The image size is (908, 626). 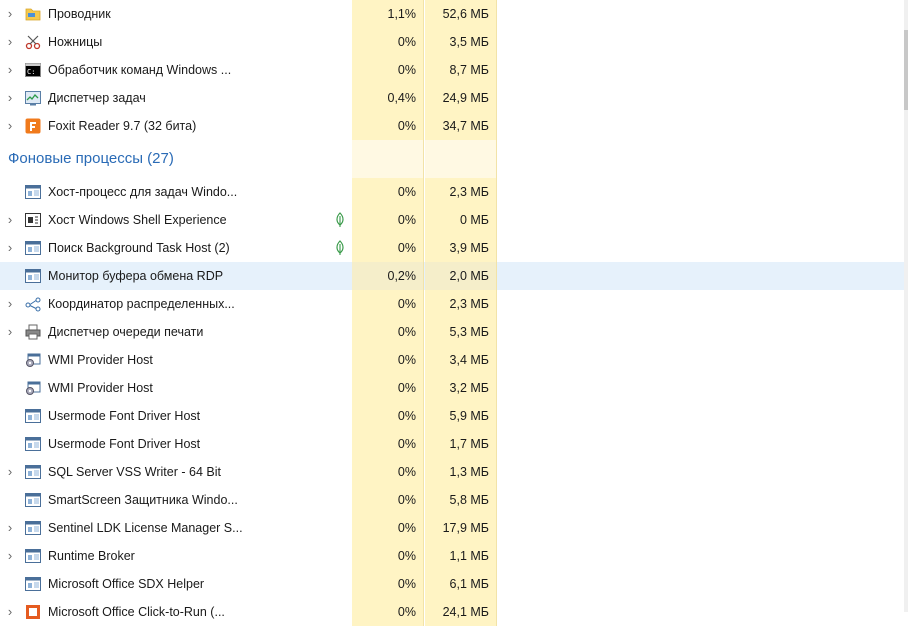 What do you see at coordinates (122, 126) in the screenshot?
I see `process-name: Foxit Reader 9.7 (32 бита)` at bounding box center [122, 126].